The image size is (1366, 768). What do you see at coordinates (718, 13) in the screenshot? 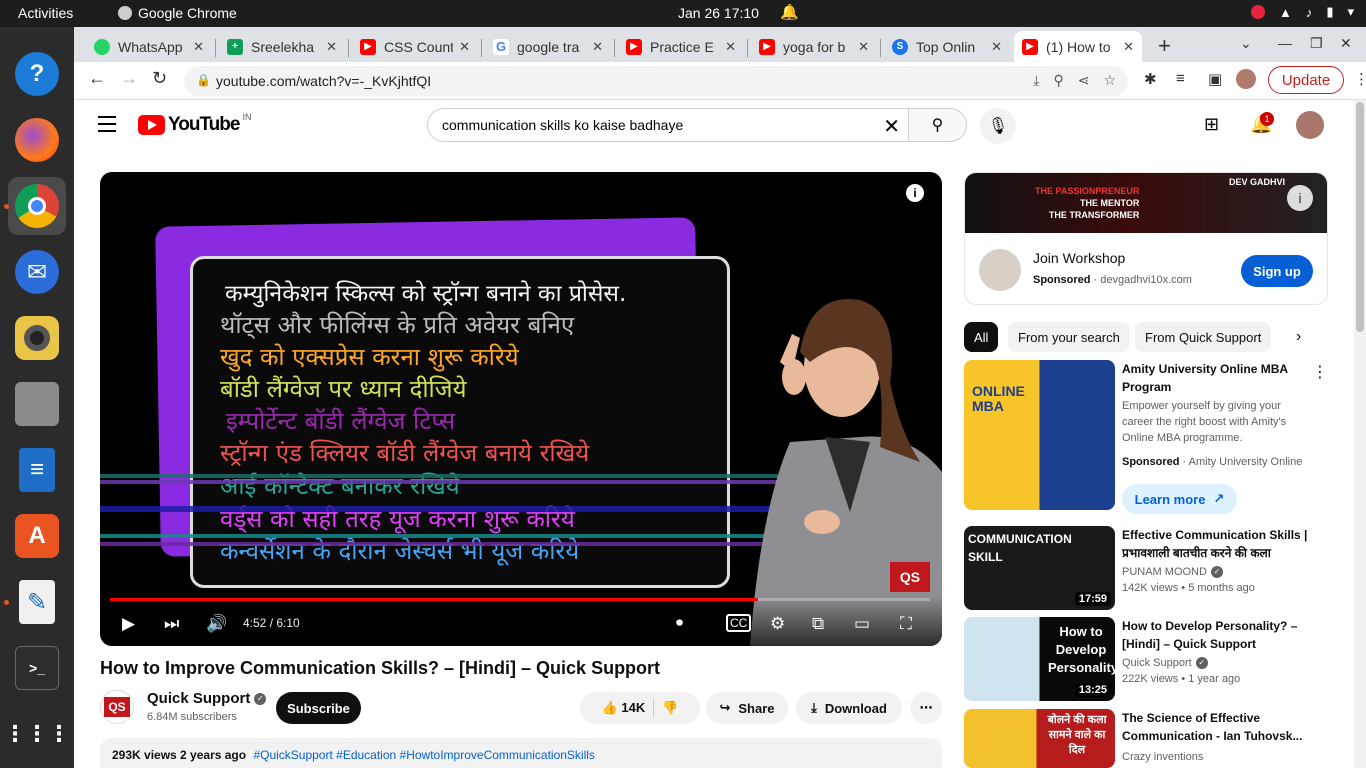
I see `clock: Jan 26 17:10` at bounding box center [718, 13].